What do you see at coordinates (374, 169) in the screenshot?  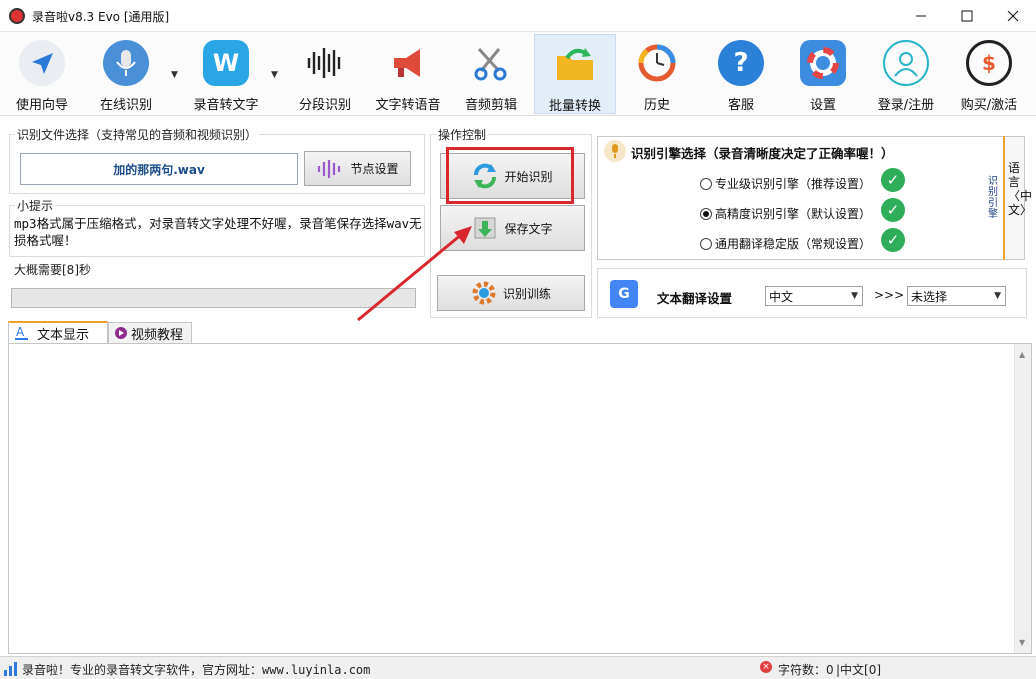 I see `segment-settings-label: 节点设置` at bounding box center [374, 169].